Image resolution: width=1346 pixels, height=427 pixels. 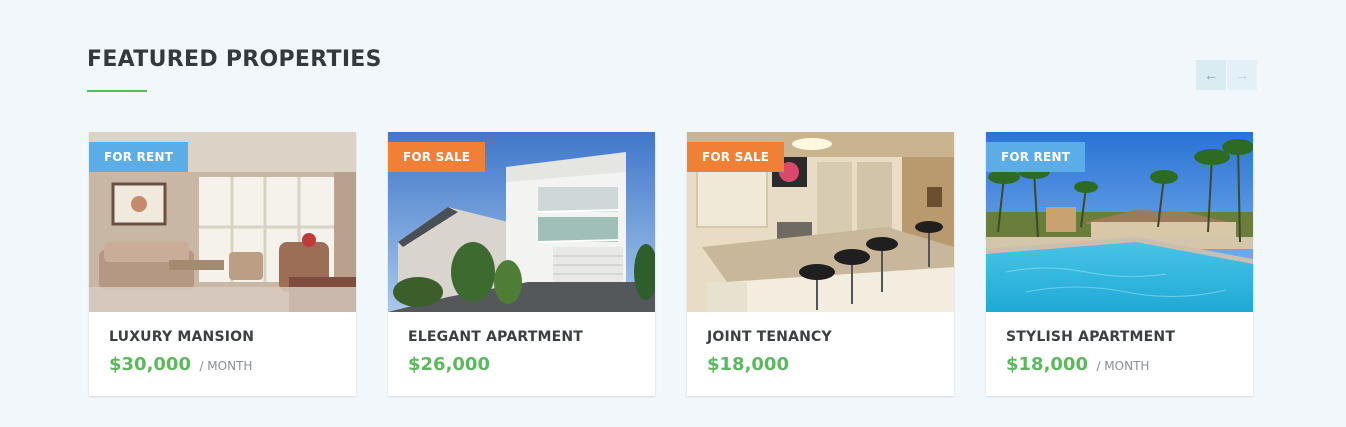 I want to click on property-card: FOR SALE JOINT TENANCY $18,000, so click(x=820, y=264).